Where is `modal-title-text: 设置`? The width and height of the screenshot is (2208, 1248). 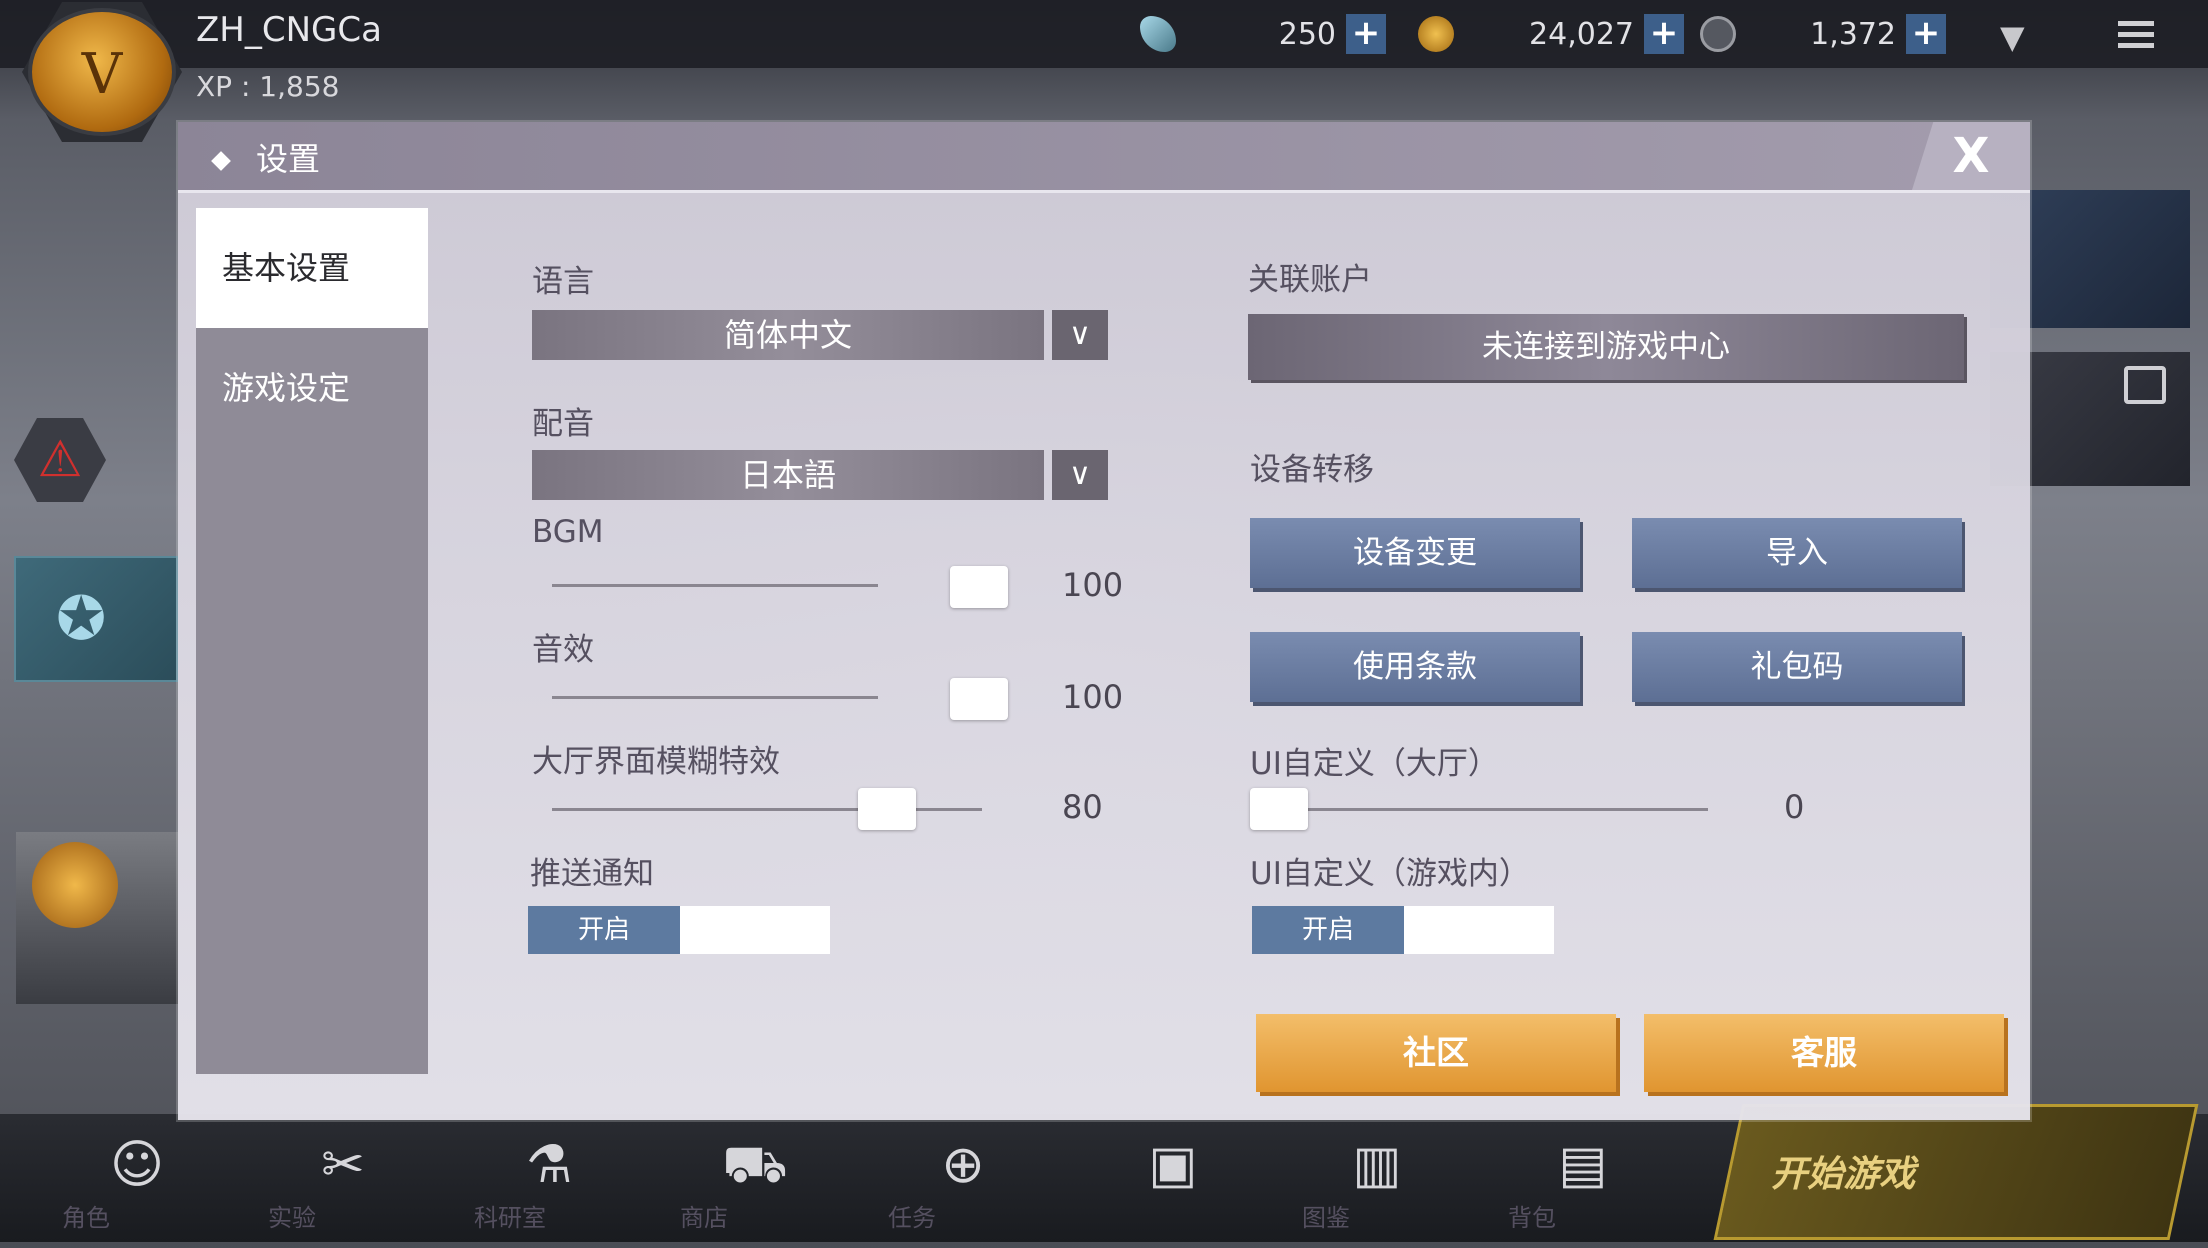
modal-title-text: 设置 is located at coordinates (288, 159).